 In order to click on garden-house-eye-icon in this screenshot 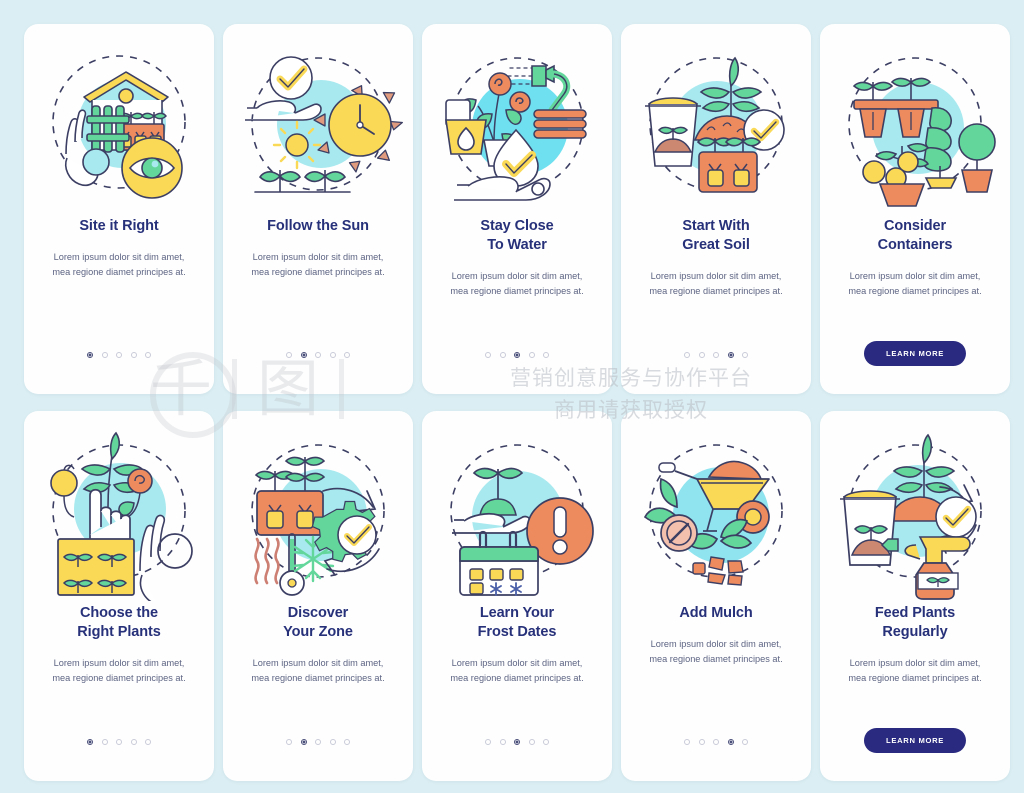, I will do `click(119, 127)`.